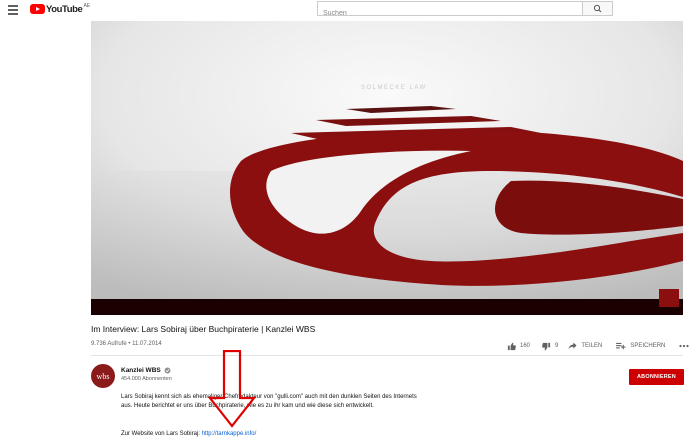 Image resolution: width=690 pixels, height=445 pixels. I want to click on save-button: SPEICHERN, so click(640, 346).